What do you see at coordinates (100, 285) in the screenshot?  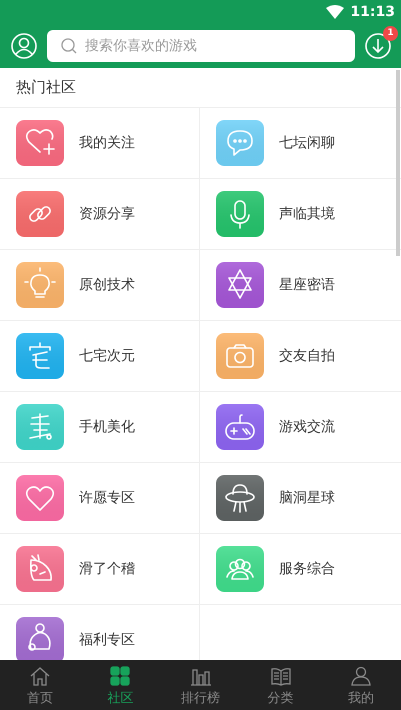 I see `forum-item: 原创技术` at bounding box center [100, 285].